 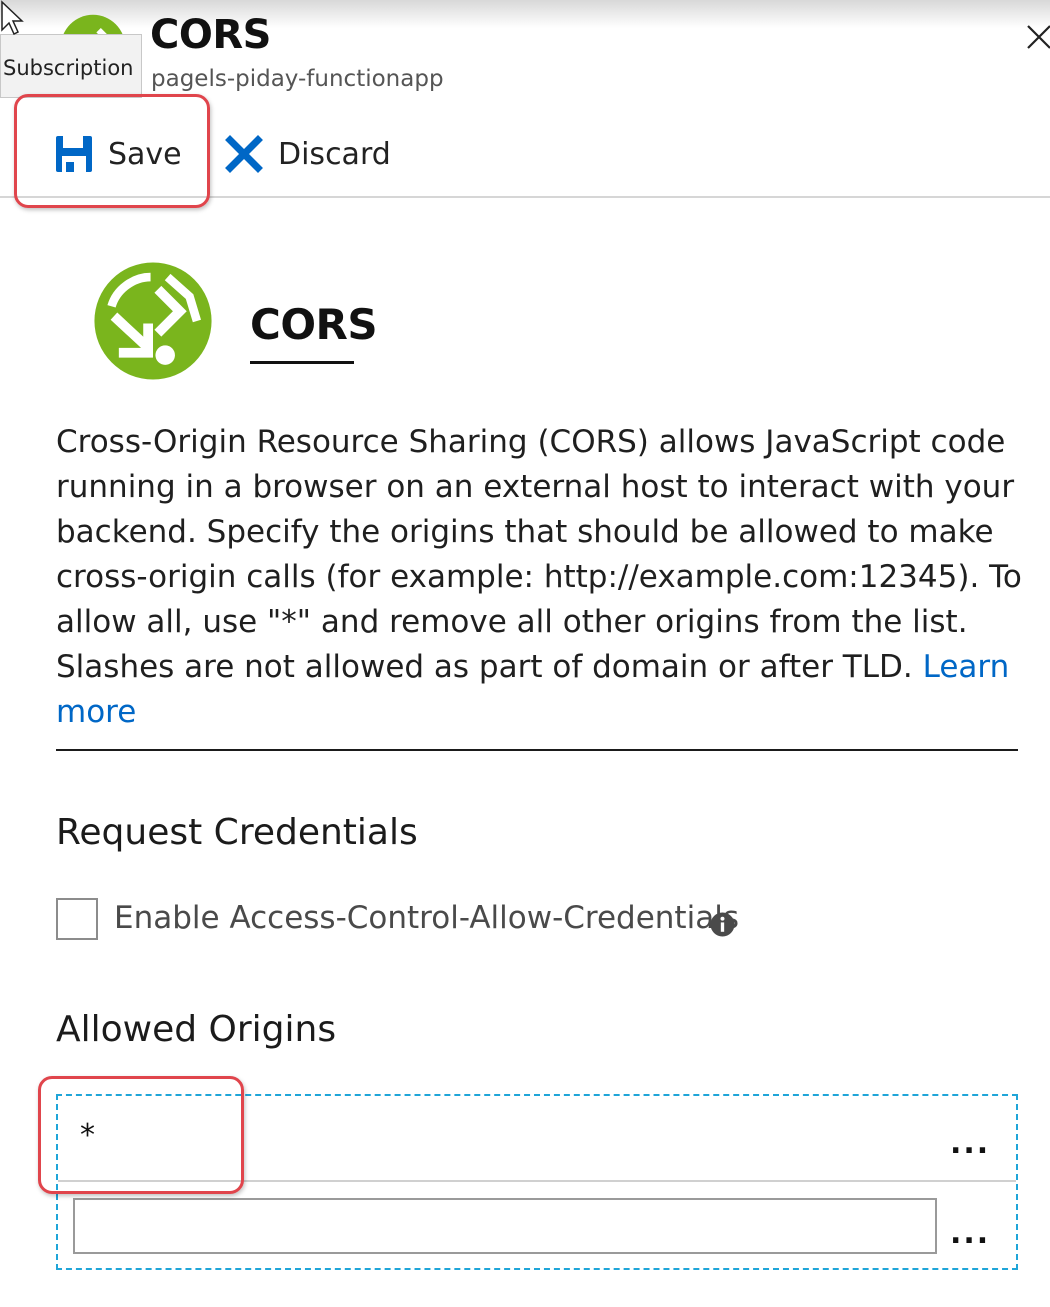 What do you see at coordinates (505, 1226) in the screenshot?
I see `new-origin-input` at bounding box center [505, 1226].